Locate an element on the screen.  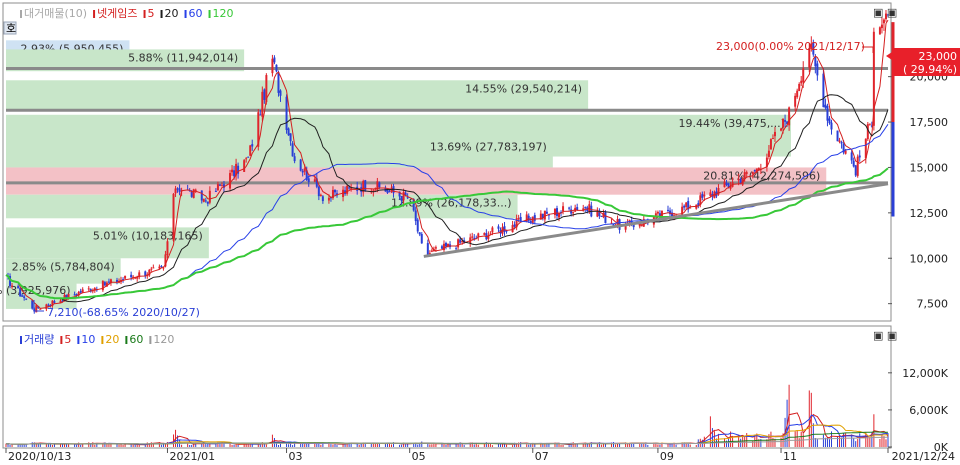
price-panel-buttons: ▣ ▣ is located at coordinates (885, 12).